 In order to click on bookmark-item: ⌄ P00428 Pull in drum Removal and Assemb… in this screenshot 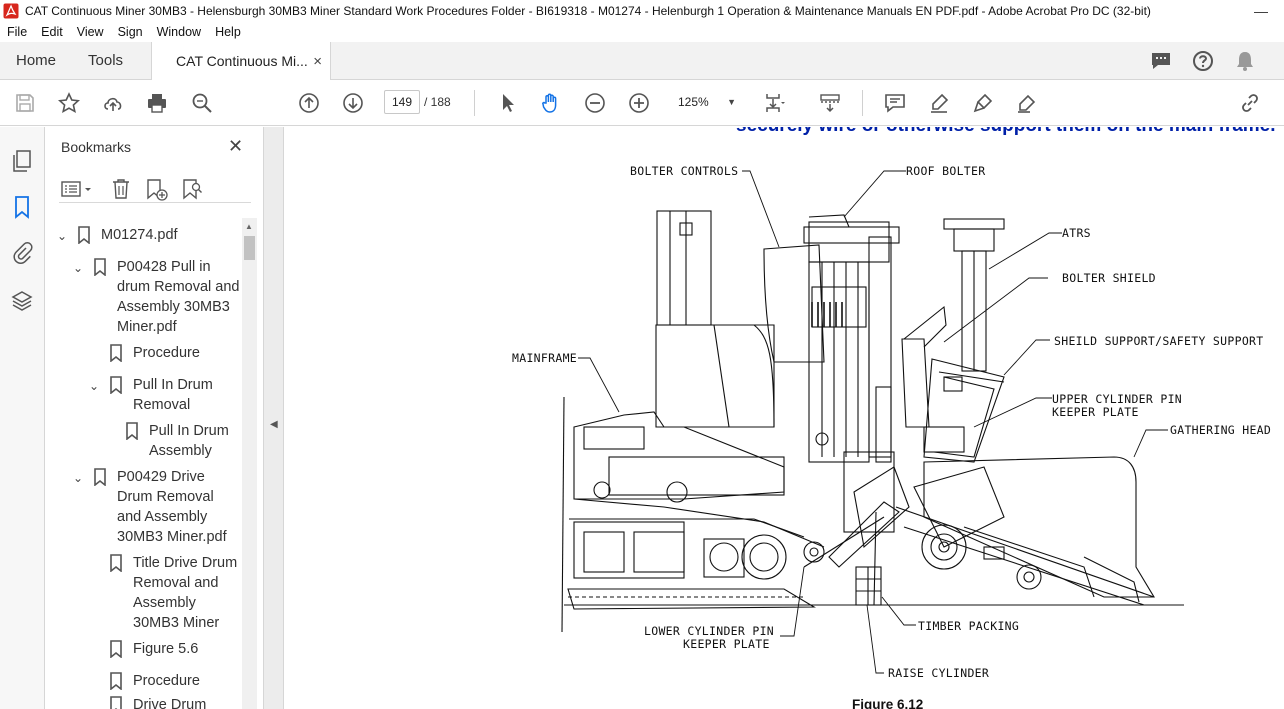, I will do `click(158, 299)`.